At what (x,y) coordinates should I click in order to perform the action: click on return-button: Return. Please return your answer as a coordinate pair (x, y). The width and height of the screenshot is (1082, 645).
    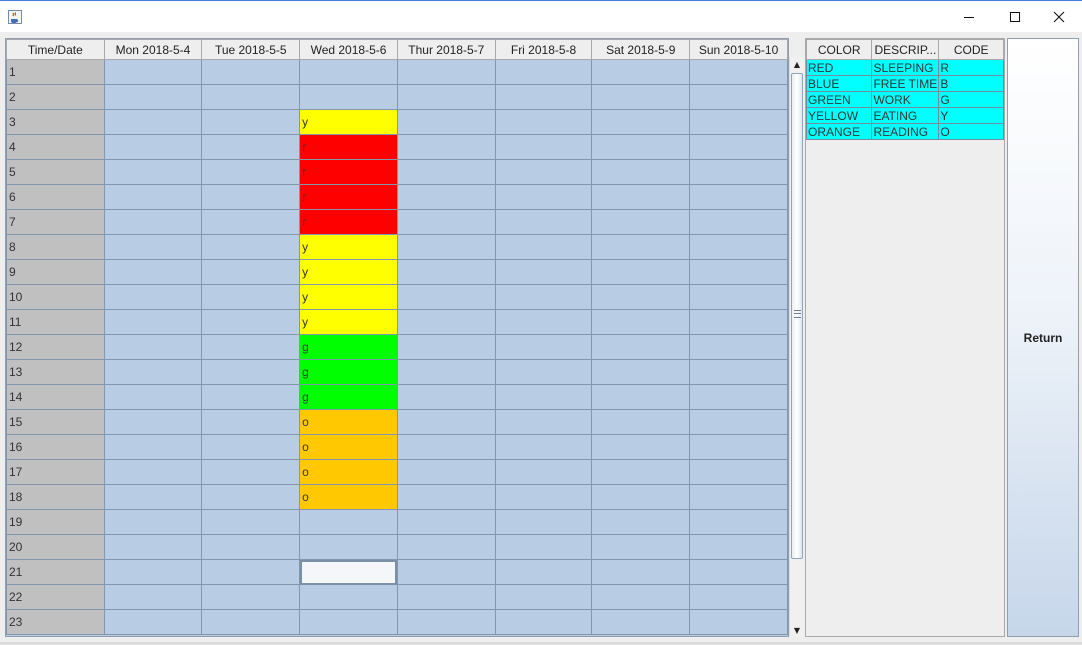
    Looking at the image, I should click on (1043, 337).